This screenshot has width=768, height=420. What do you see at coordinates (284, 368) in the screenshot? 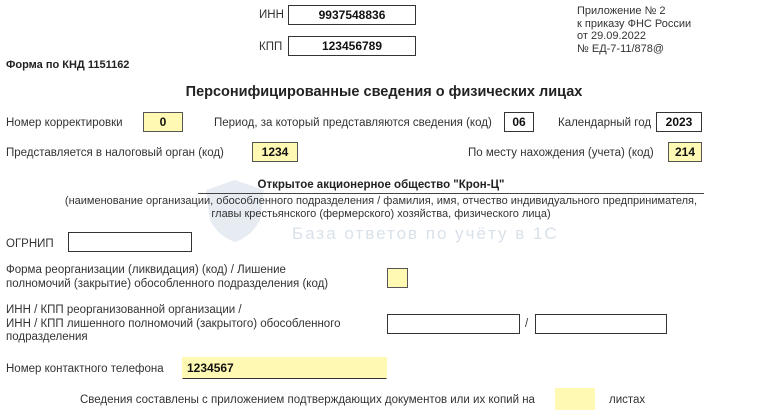
I see `phone-field: 1234567` at bounding box center [284, 368].